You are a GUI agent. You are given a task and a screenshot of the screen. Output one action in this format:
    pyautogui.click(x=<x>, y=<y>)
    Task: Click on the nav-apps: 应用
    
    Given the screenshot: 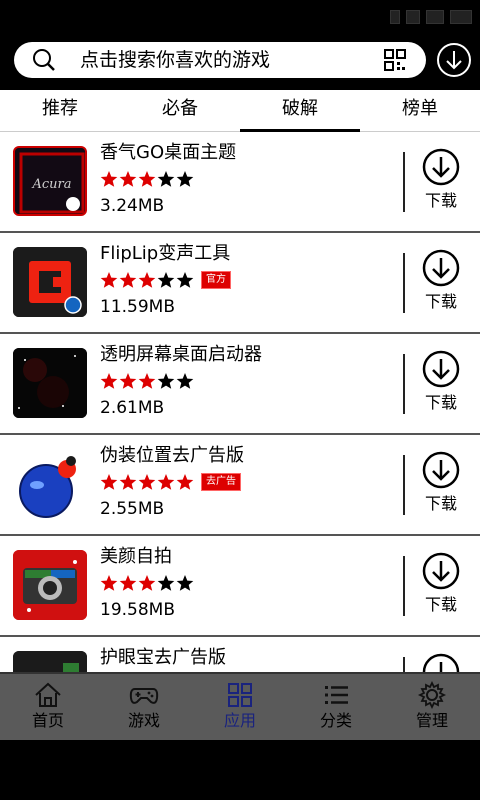 What is the action you would take?
    pyautogui.click(x=240, y=707)
    